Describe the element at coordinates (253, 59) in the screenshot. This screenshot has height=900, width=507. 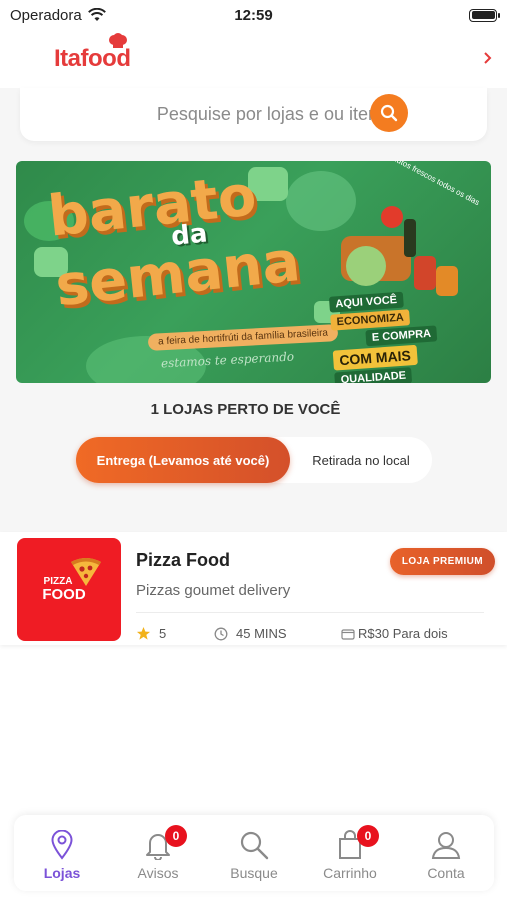
I see `app-header: Itafood` at that location.